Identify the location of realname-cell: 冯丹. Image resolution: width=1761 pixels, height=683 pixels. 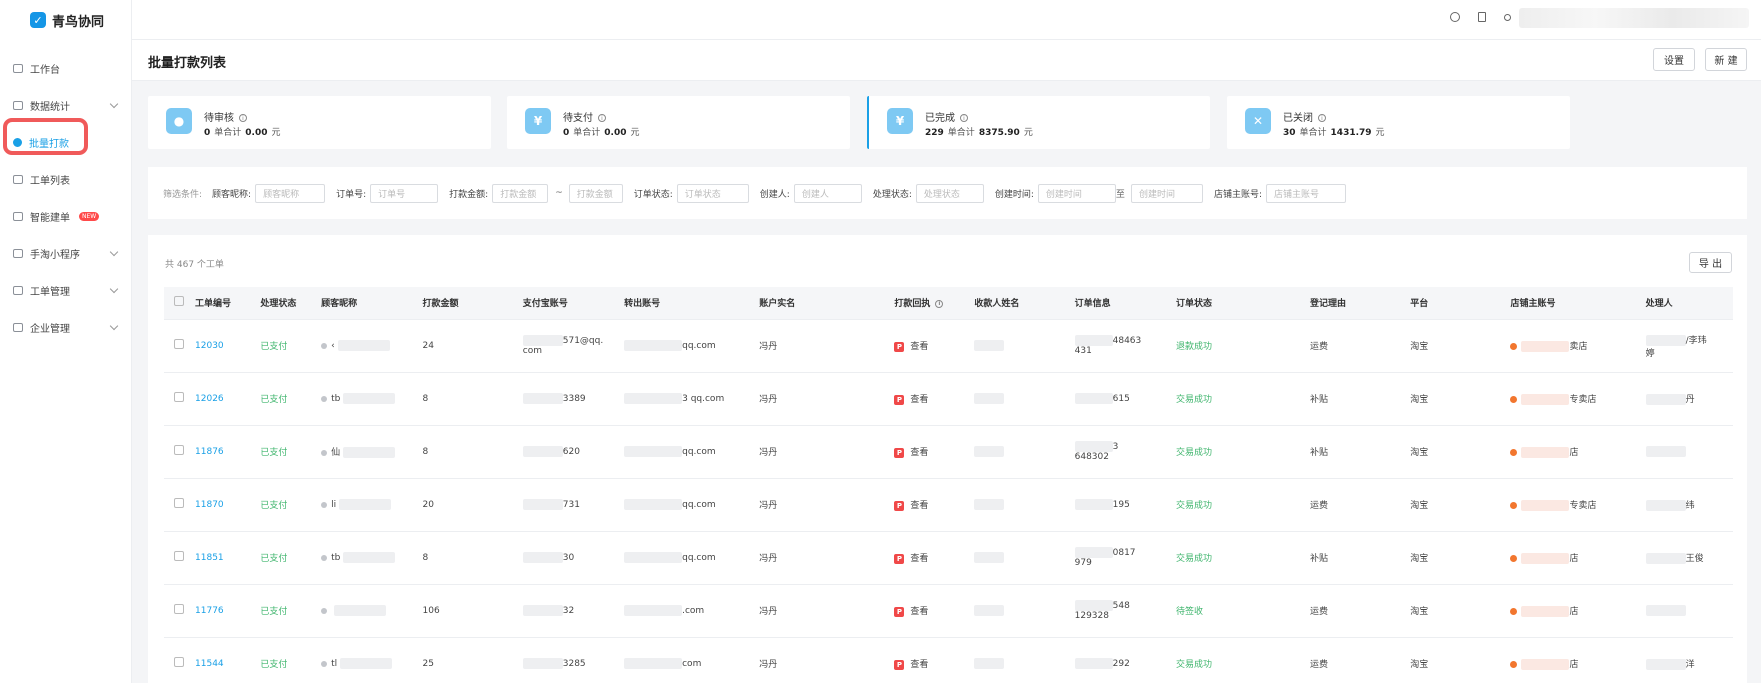
(823, 399).